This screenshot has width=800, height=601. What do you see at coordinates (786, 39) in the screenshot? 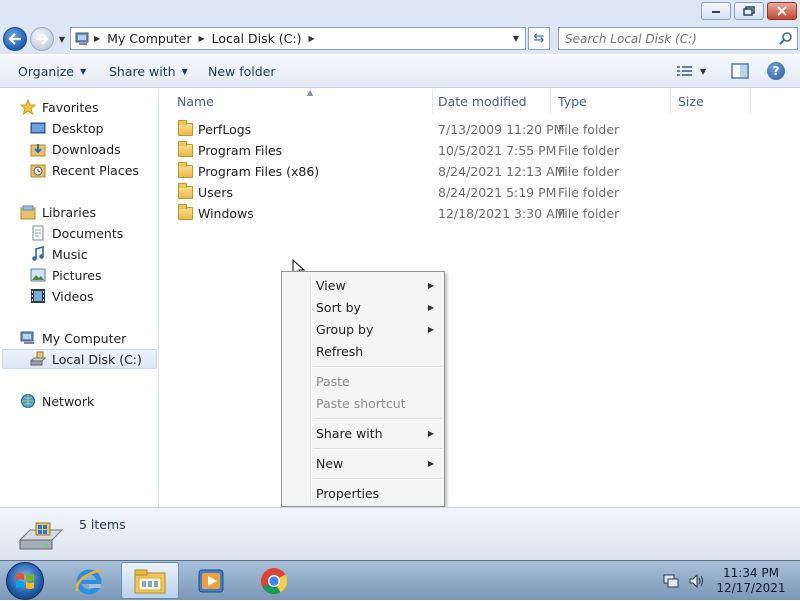
I see `search-icon` at bounding box center [786, 39].